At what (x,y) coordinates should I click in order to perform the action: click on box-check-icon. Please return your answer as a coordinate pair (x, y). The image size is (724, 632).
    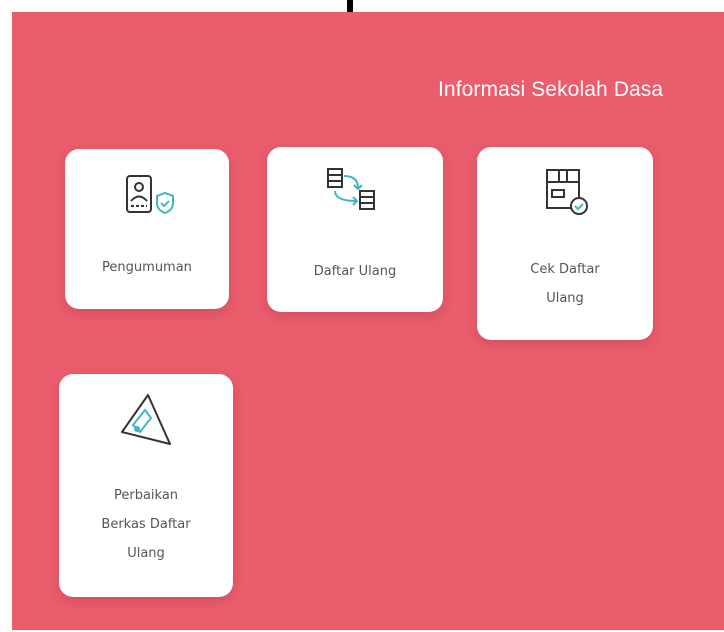
    Looking at the image, I should click on (567, 192).